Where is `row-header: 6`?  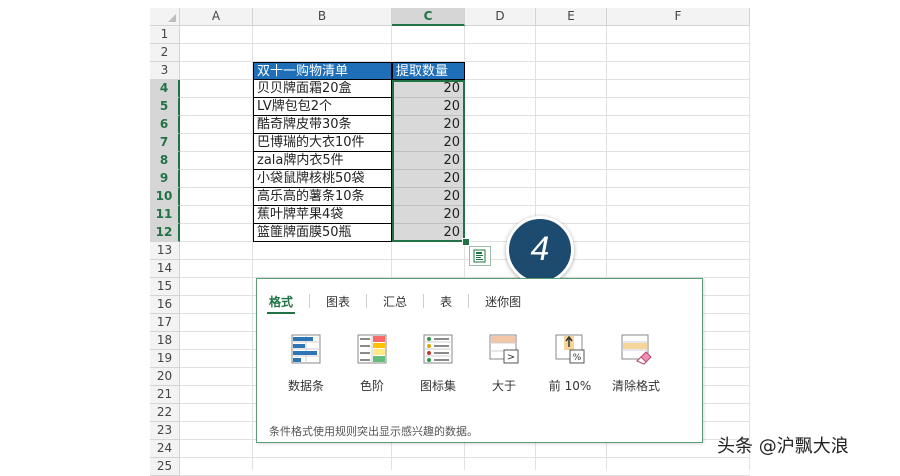
row-header: 6 is located at coordinates (165, 125).